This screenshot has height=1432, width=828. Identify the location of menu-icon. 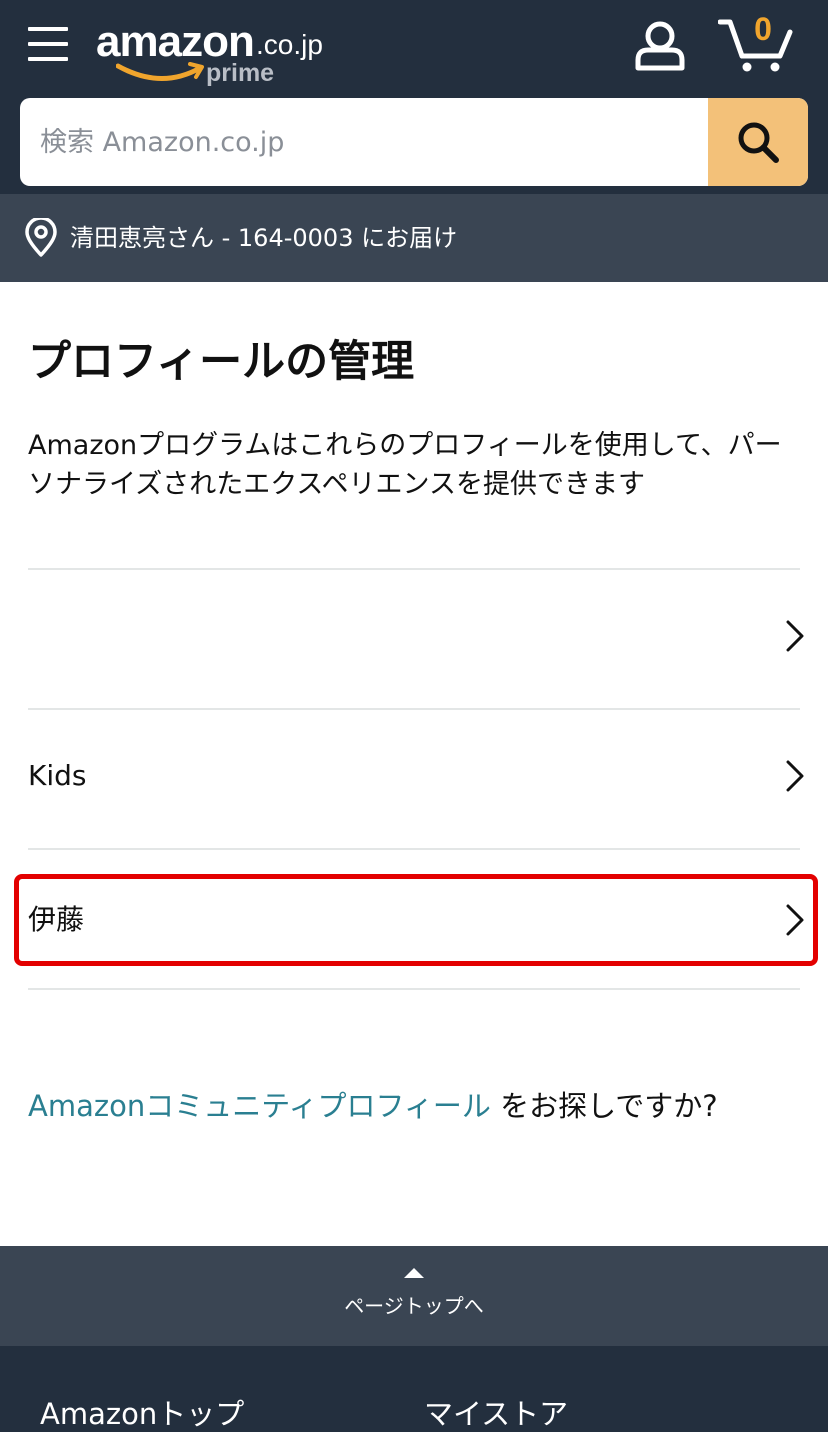
(48, 44).